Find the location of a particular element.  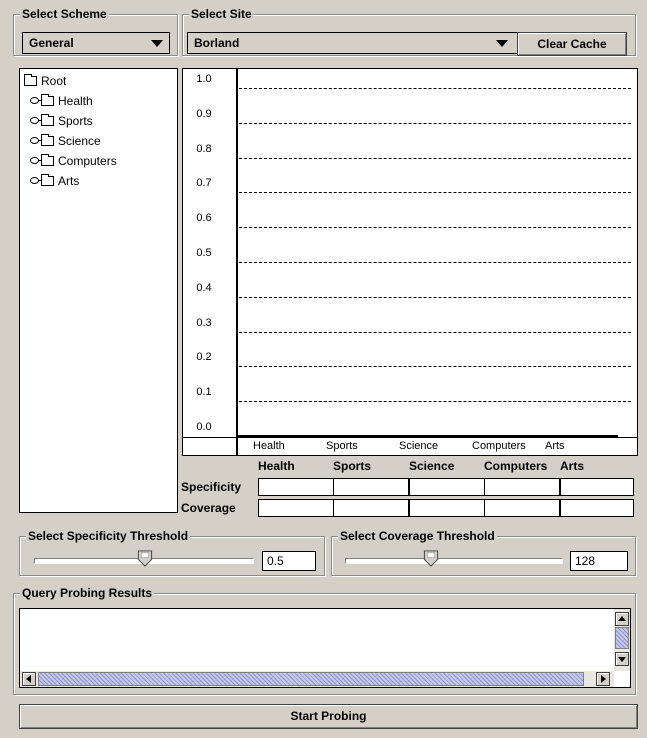

coverage-threshold-value: 128 is located at coordinates (599, 561).